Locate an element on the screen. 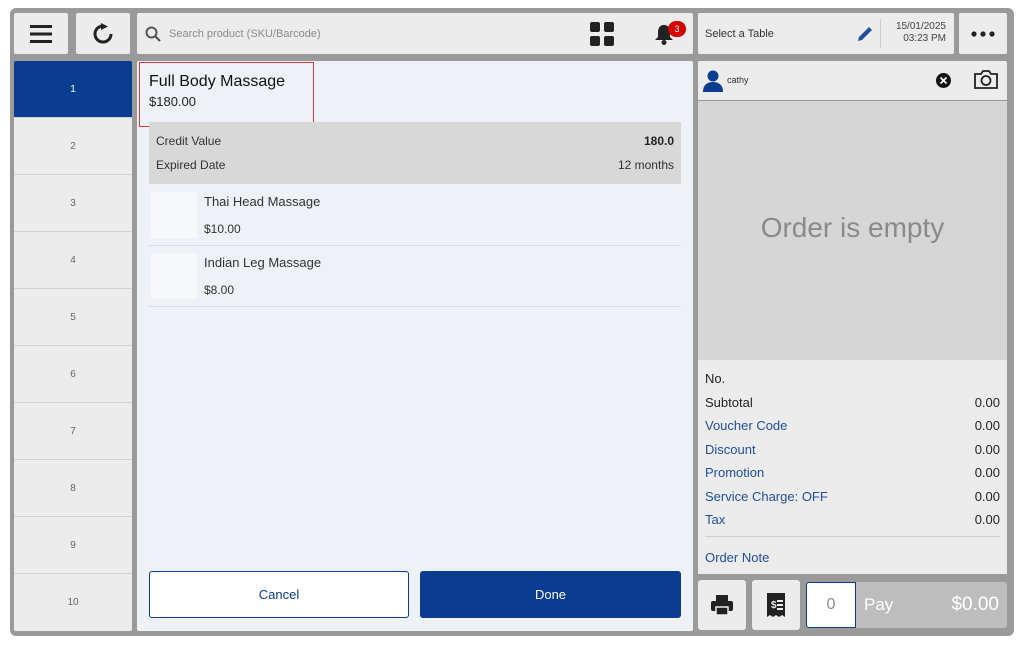  receipt-icon: $ is located at coordinates (776, 605).